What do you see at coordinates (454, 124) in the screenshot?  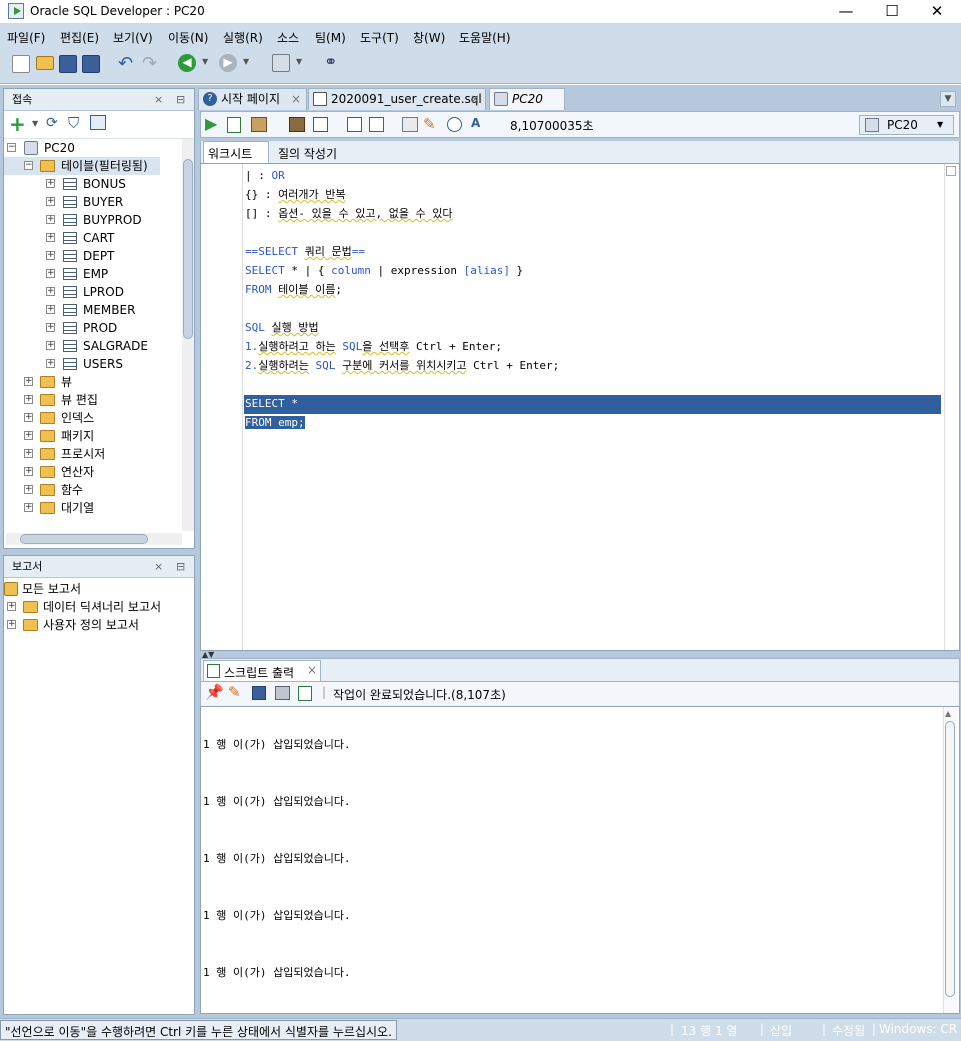 I see `sql-history-icon` at bounding box center [454, 124].